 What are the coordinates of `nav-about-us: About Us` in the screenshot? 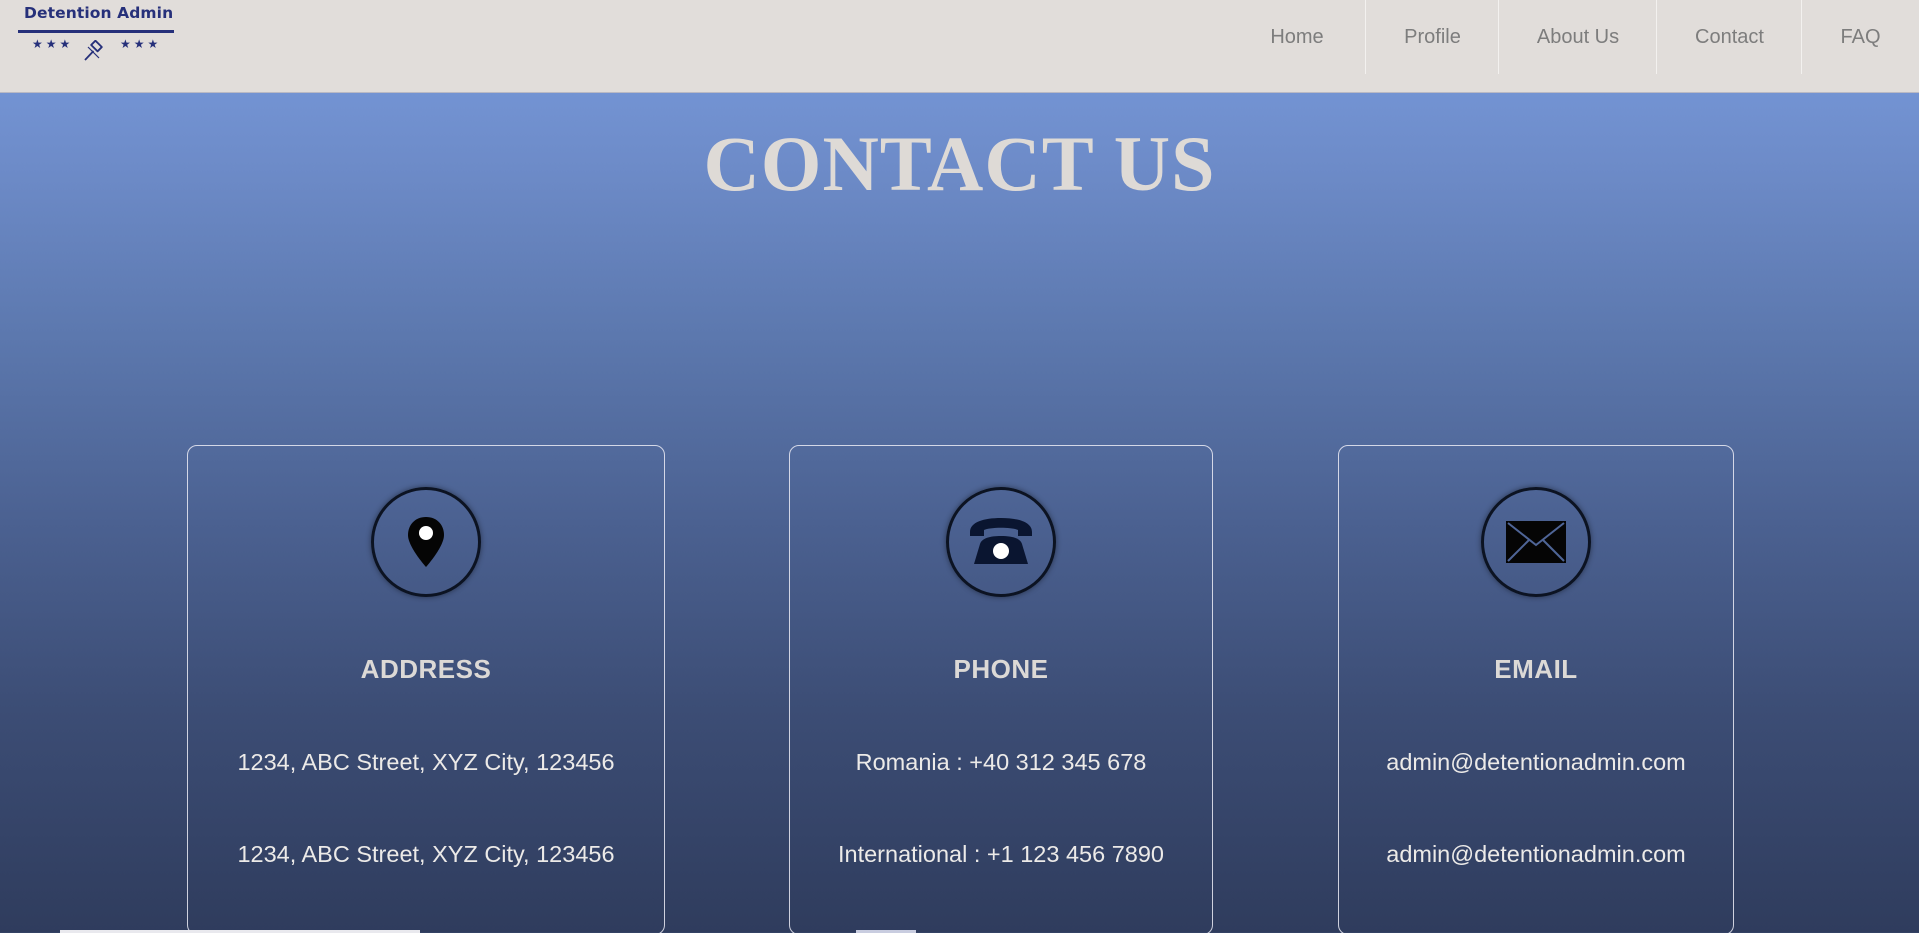 It's located at (1578, 37).